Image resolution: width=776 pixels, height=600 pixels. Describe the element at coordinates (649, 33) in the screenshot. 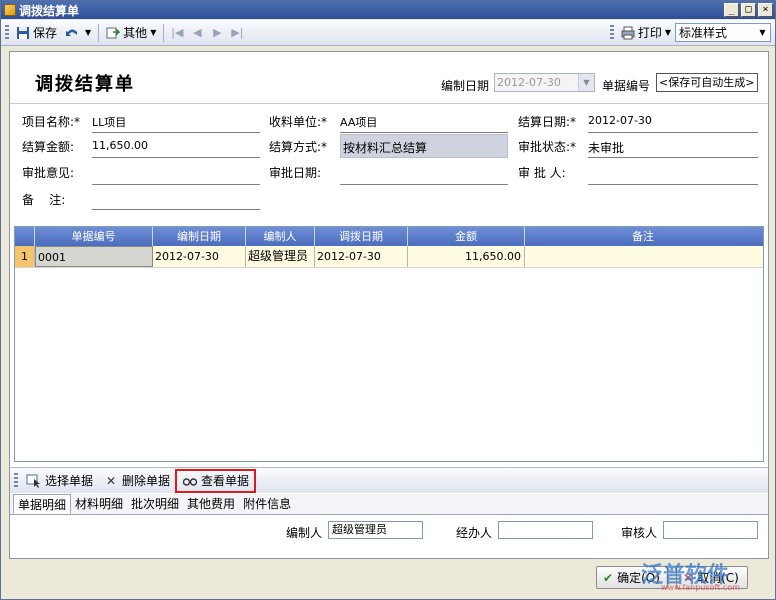

I see `print-label: 打印` at that location.